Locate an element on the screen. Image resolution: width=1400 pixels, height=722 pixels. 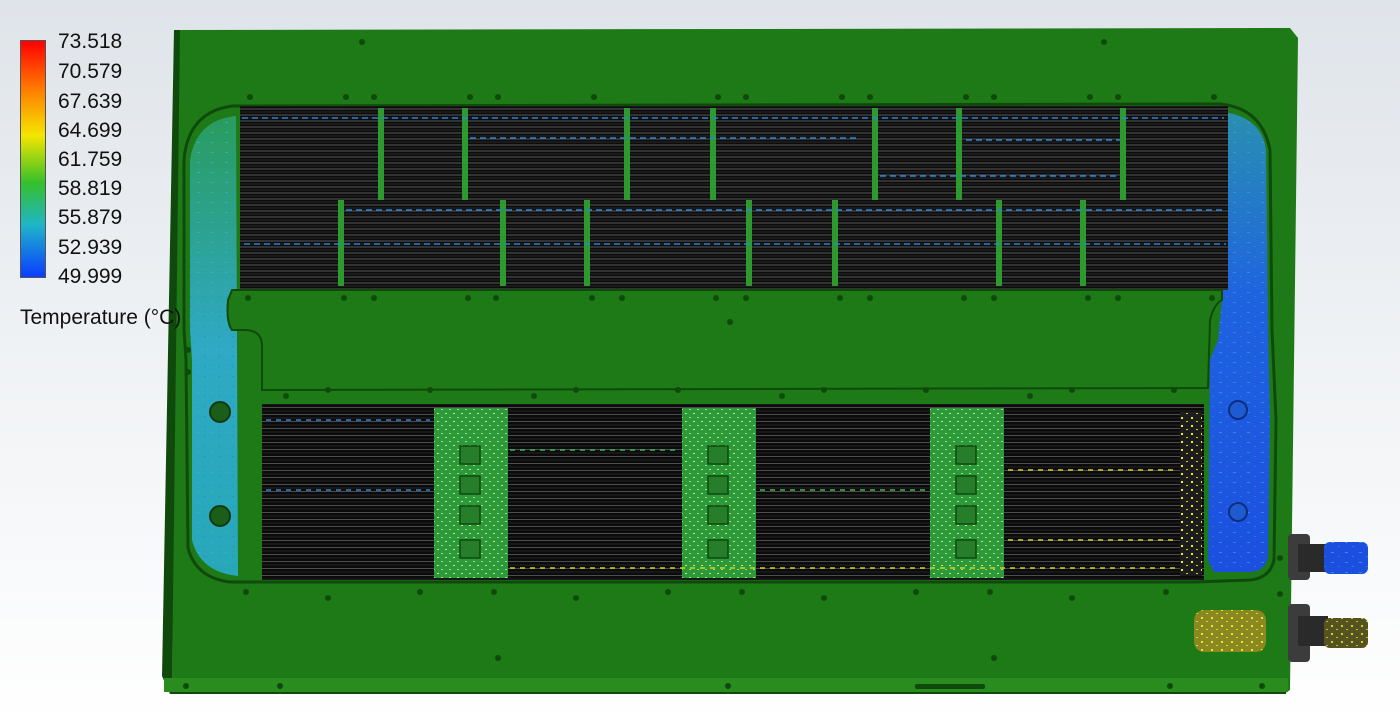
legend-tick: 58.819 is located at coordinates (90, 188).